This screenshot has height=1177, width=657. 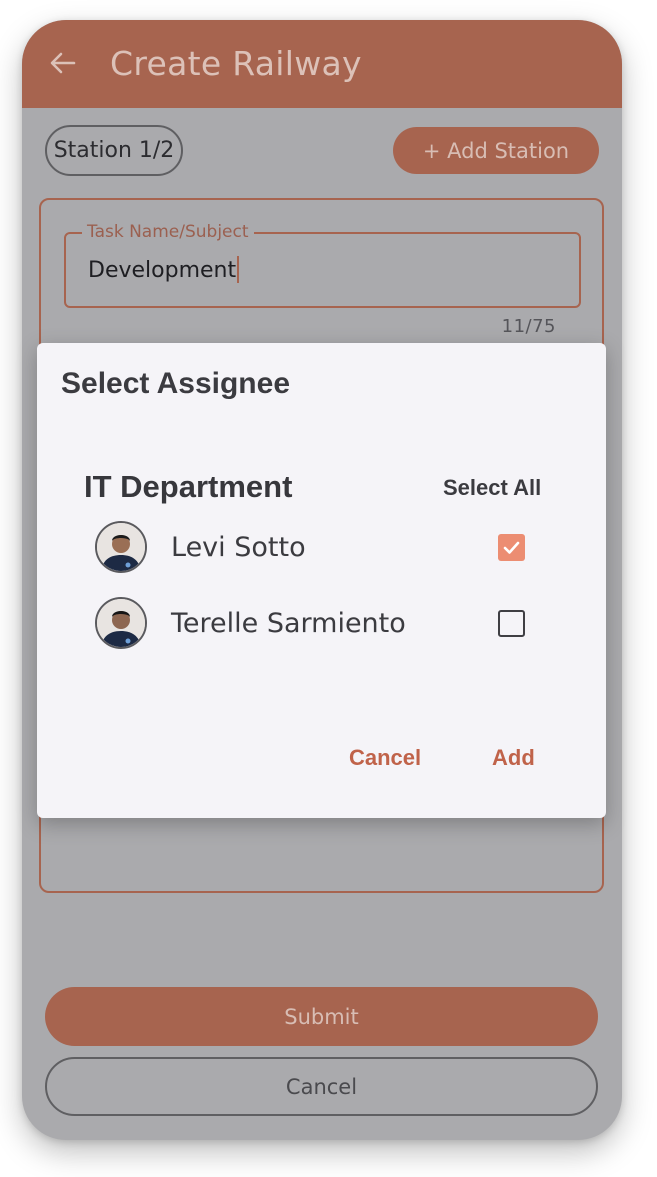 What do you see at coordinates (511, 623) in the screenshot?
I see `checkbox-unchecked-icon` at bounding box center [511, 623].